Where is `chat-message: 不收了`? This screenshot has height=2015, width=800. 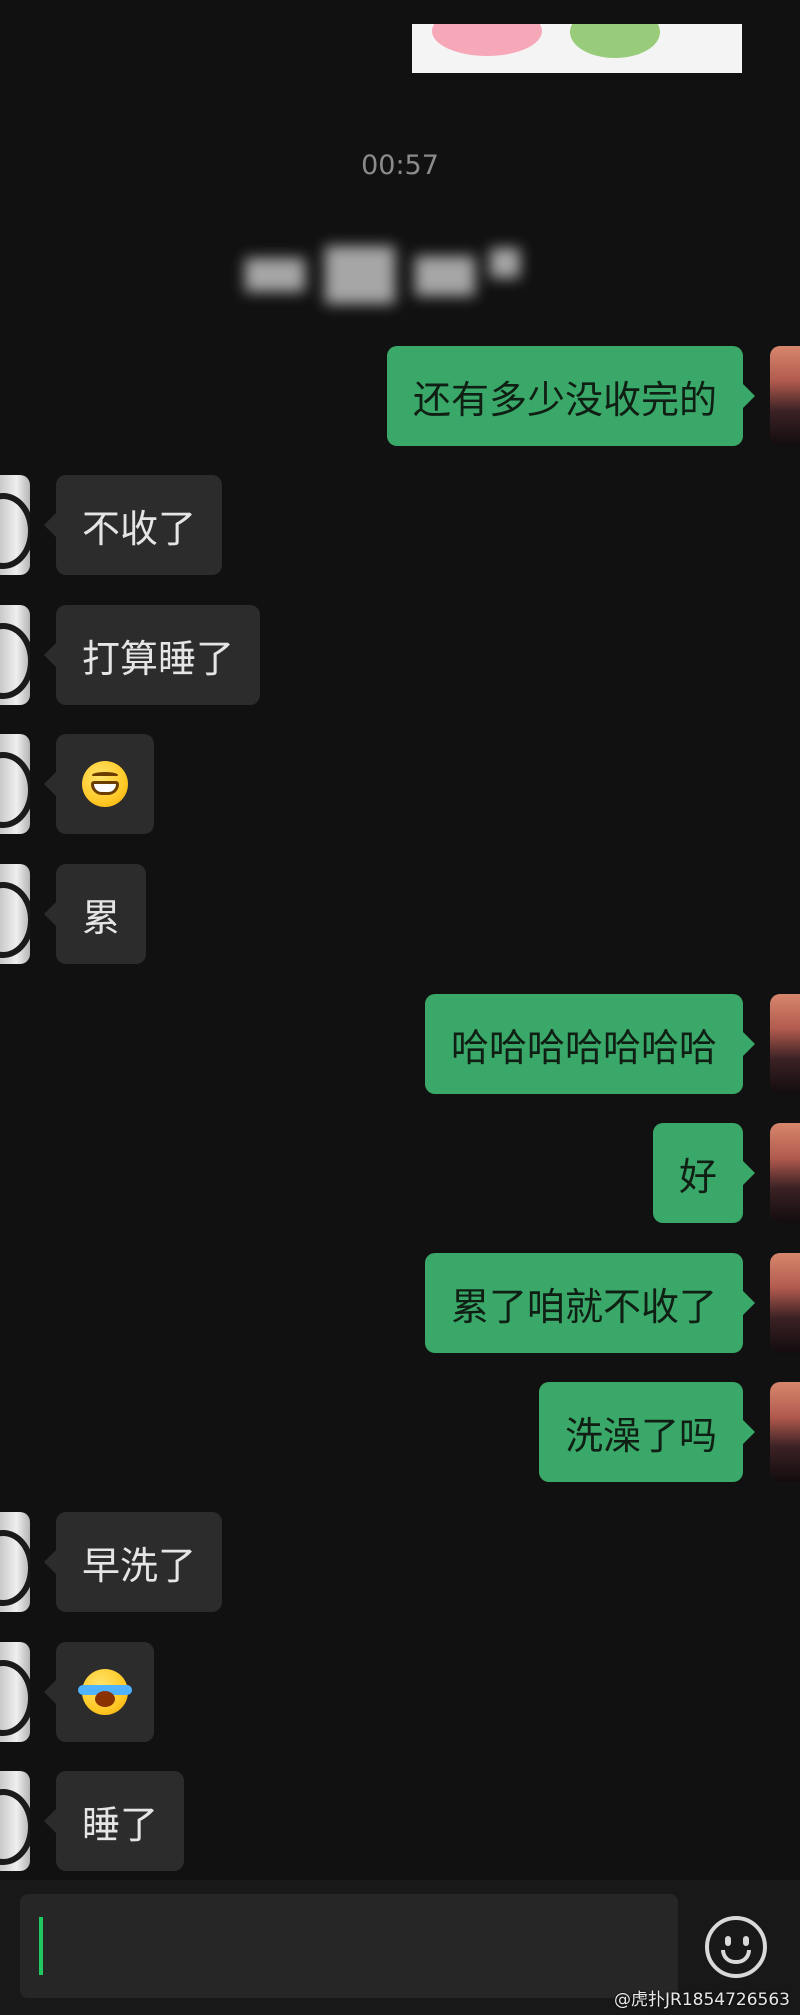 chat-message: 不收了 is located at coordinates (400, 525).